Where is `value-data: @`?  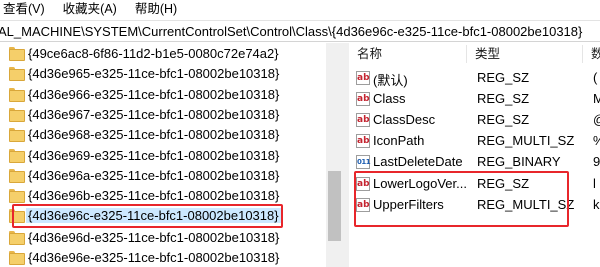 value-data: @ is located at coordinates (596, 119).